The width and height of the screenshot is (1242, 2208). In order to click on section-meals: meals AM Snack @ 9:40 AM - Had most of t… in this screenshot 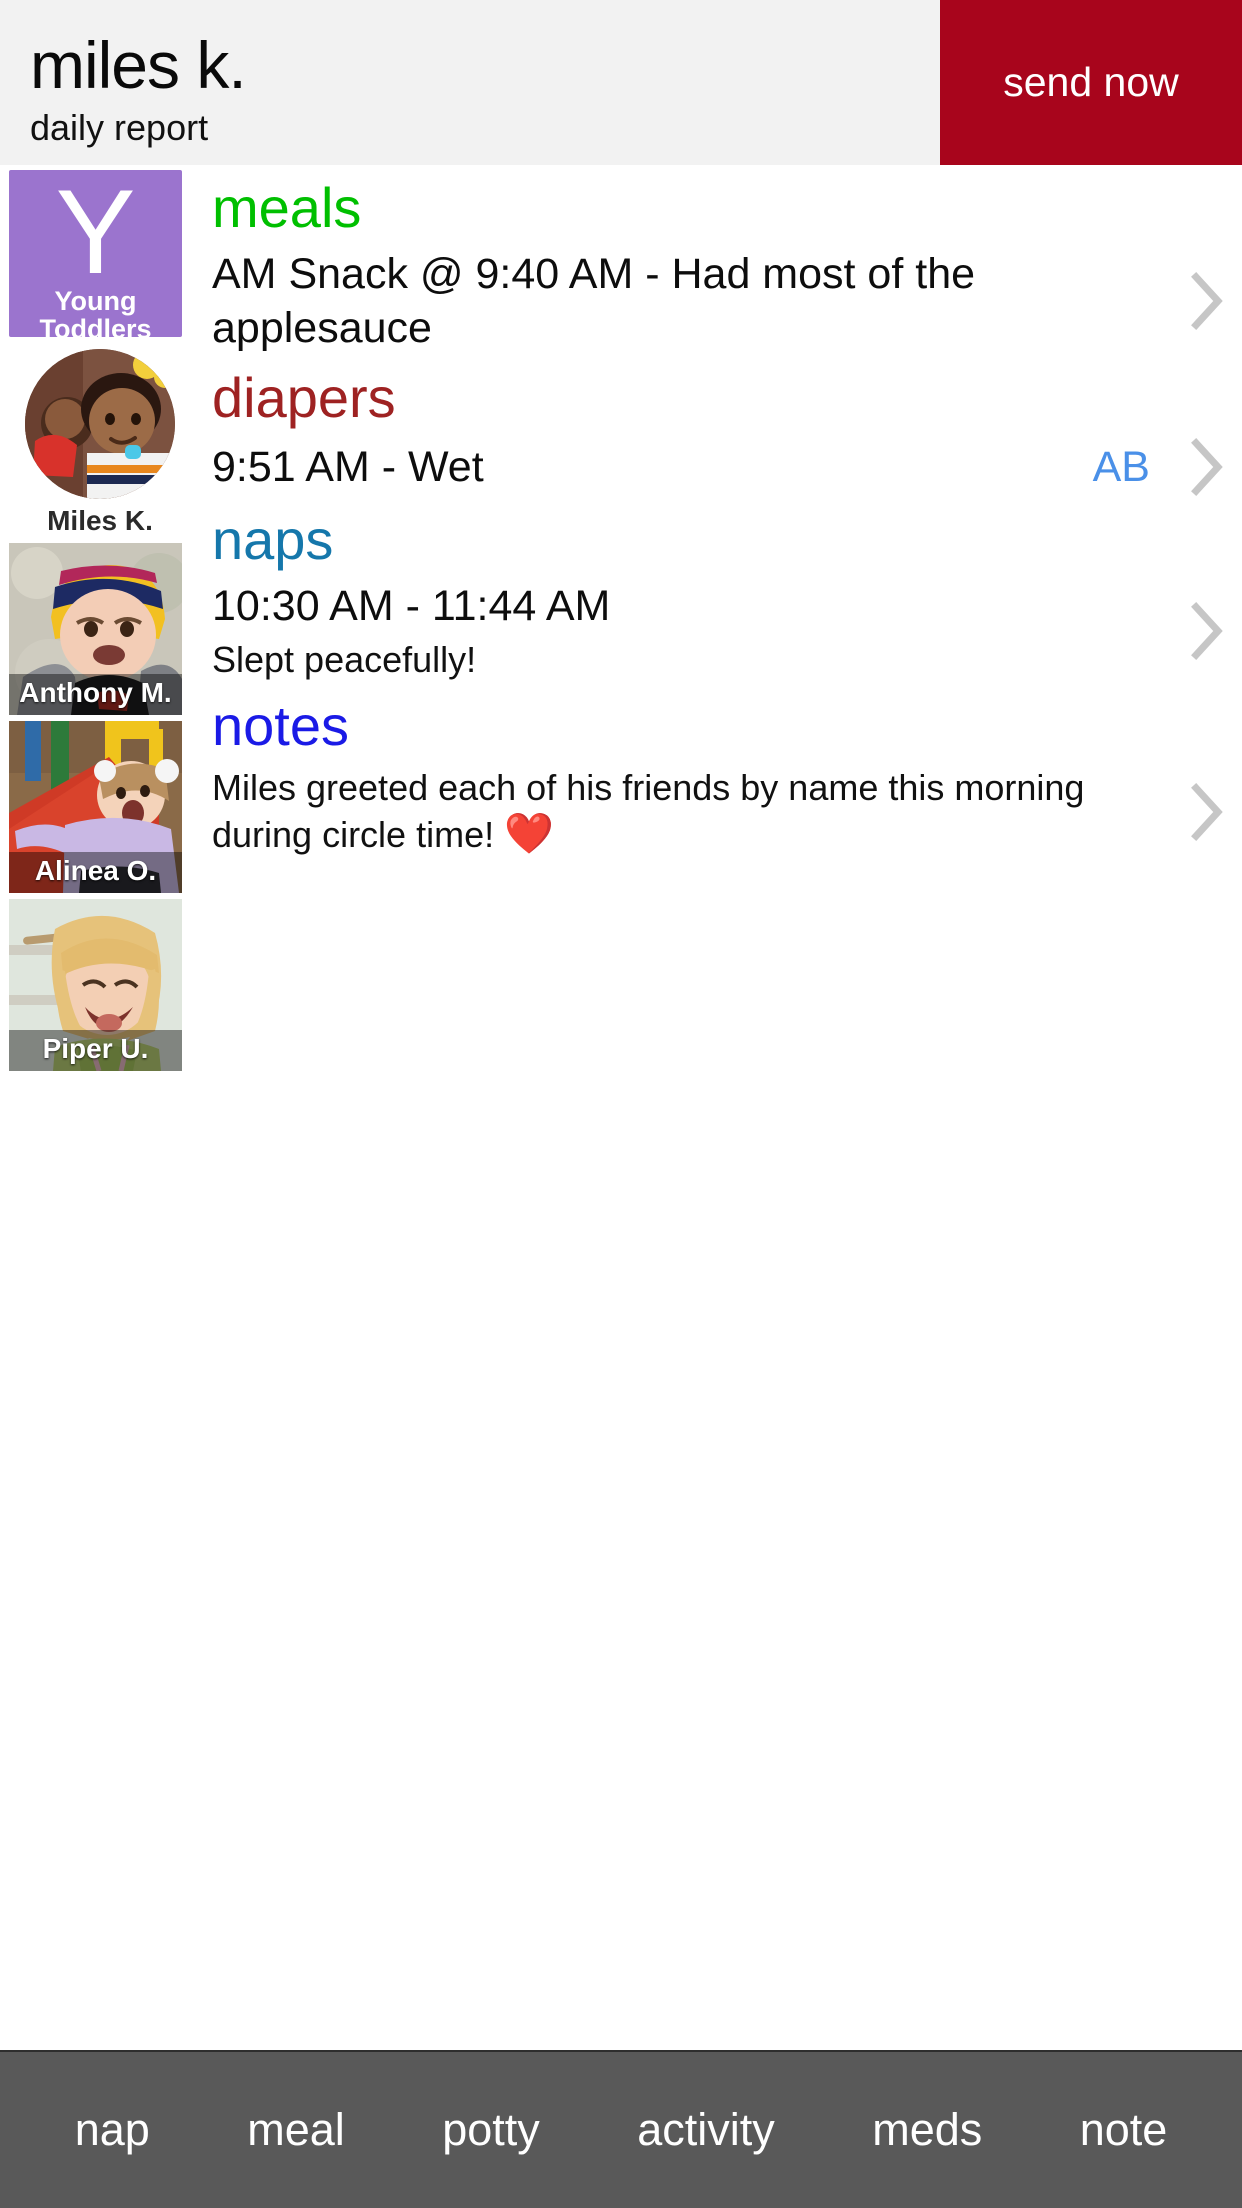, I will do `click(721, 260)`.